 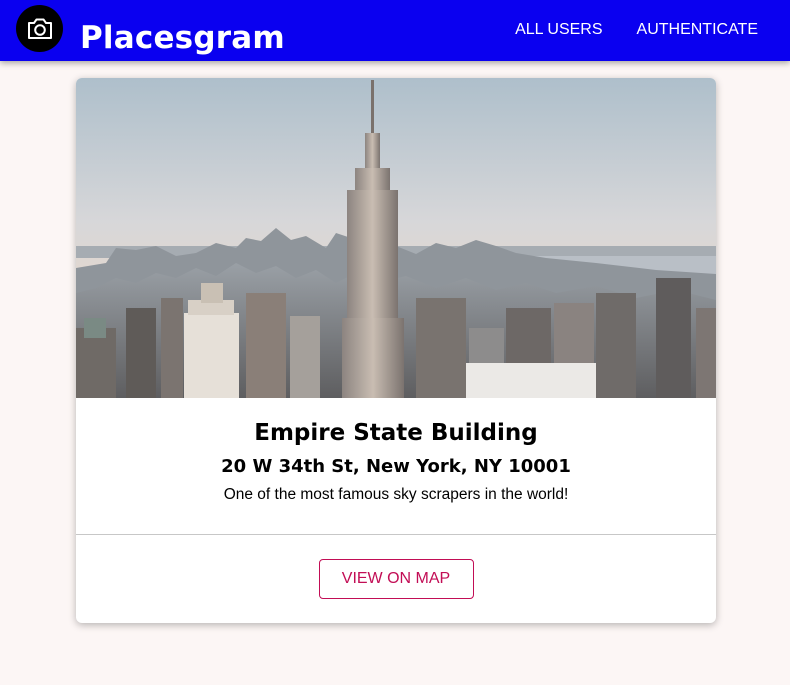 I want to click on main-nav: ALL USERS AUTHENTICATE, so click(x=636, y=30).